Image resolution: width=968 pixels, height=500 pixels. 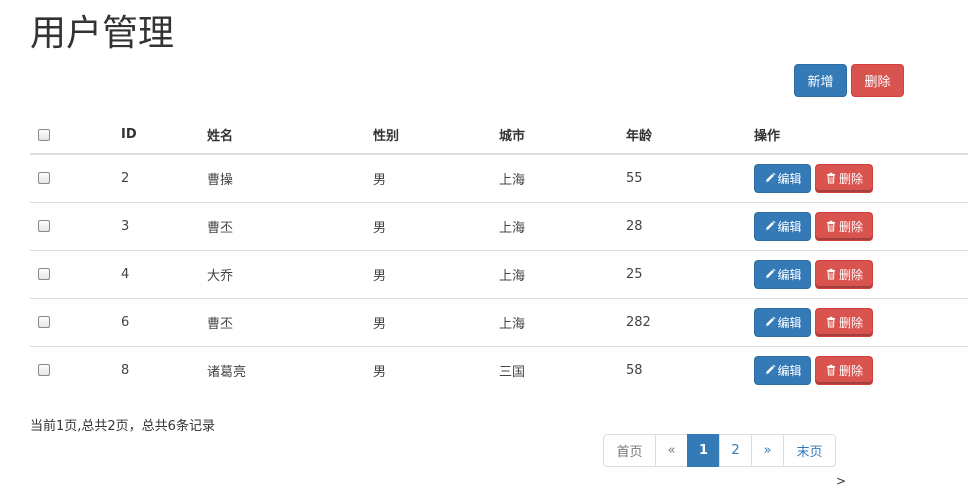 I want to click on table-row: 3 曹丕男上海 28 编辑 删除, so click(x=499, y=225).